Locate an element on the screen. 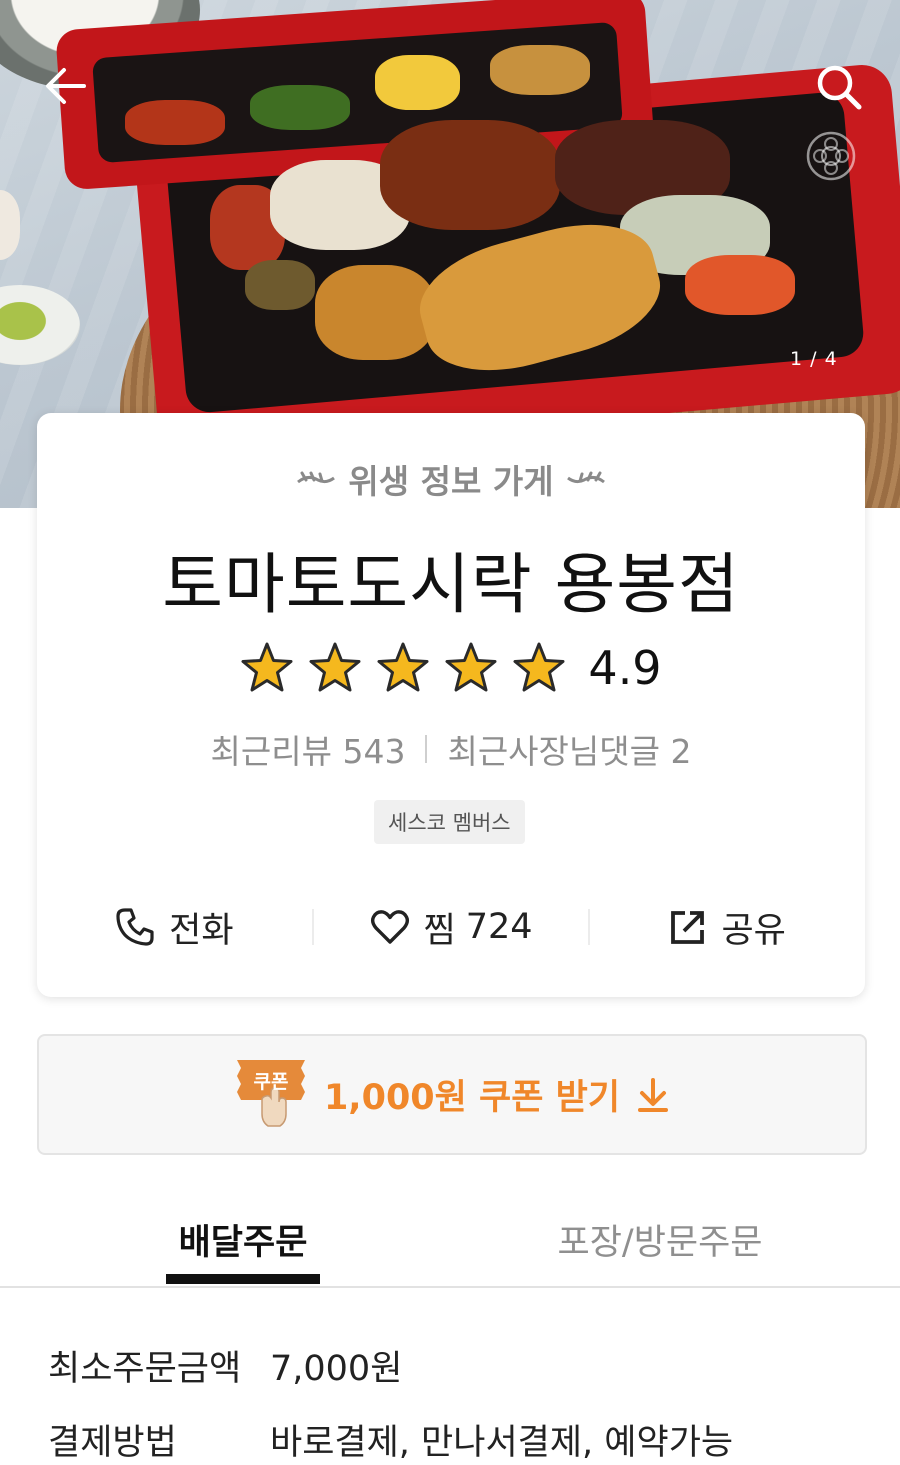 Image resolution: width=900 pixels, height=1465 pixels. coupon-text: 1,000원 쿠폰 받기 is located at coordinates (472, 1098).